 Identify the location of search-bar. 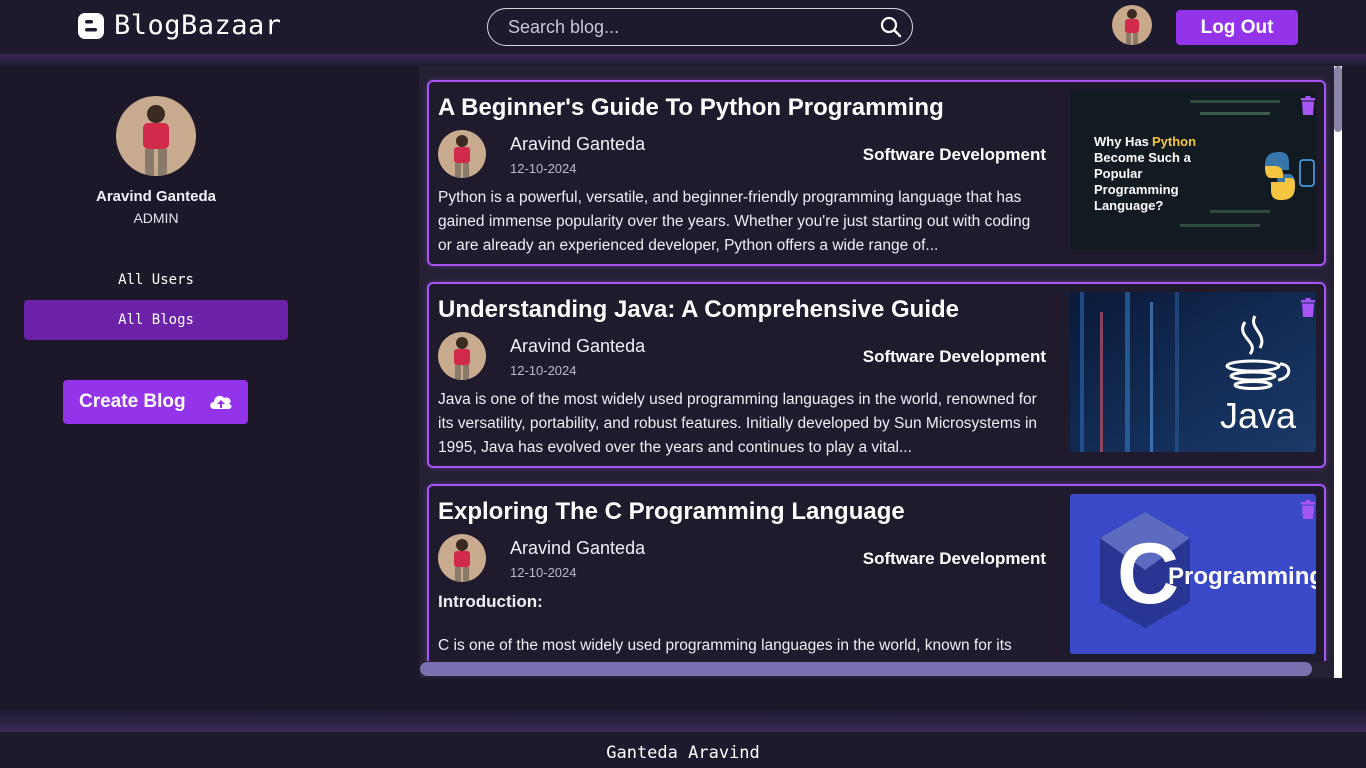
(700, 27).